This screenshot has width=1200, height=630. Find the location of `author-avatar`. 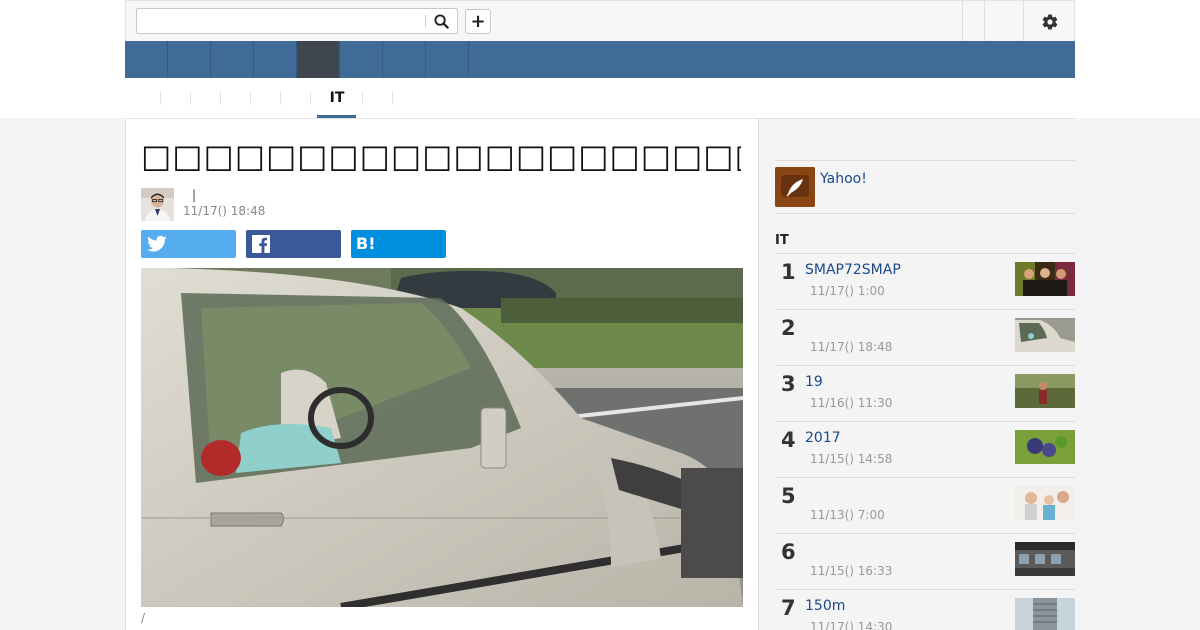

author-avatar is located at coordinates (157, 204).